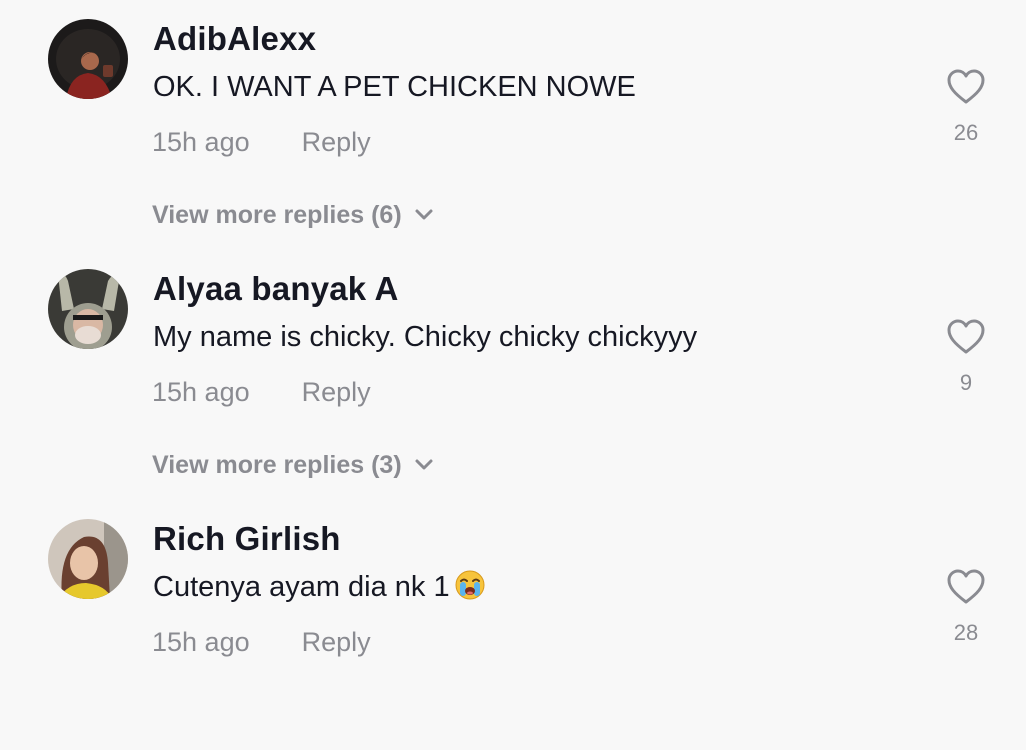  Describe the element at coordinates (966, 632) in the screenshot. I see `like-count: 28` at that location.